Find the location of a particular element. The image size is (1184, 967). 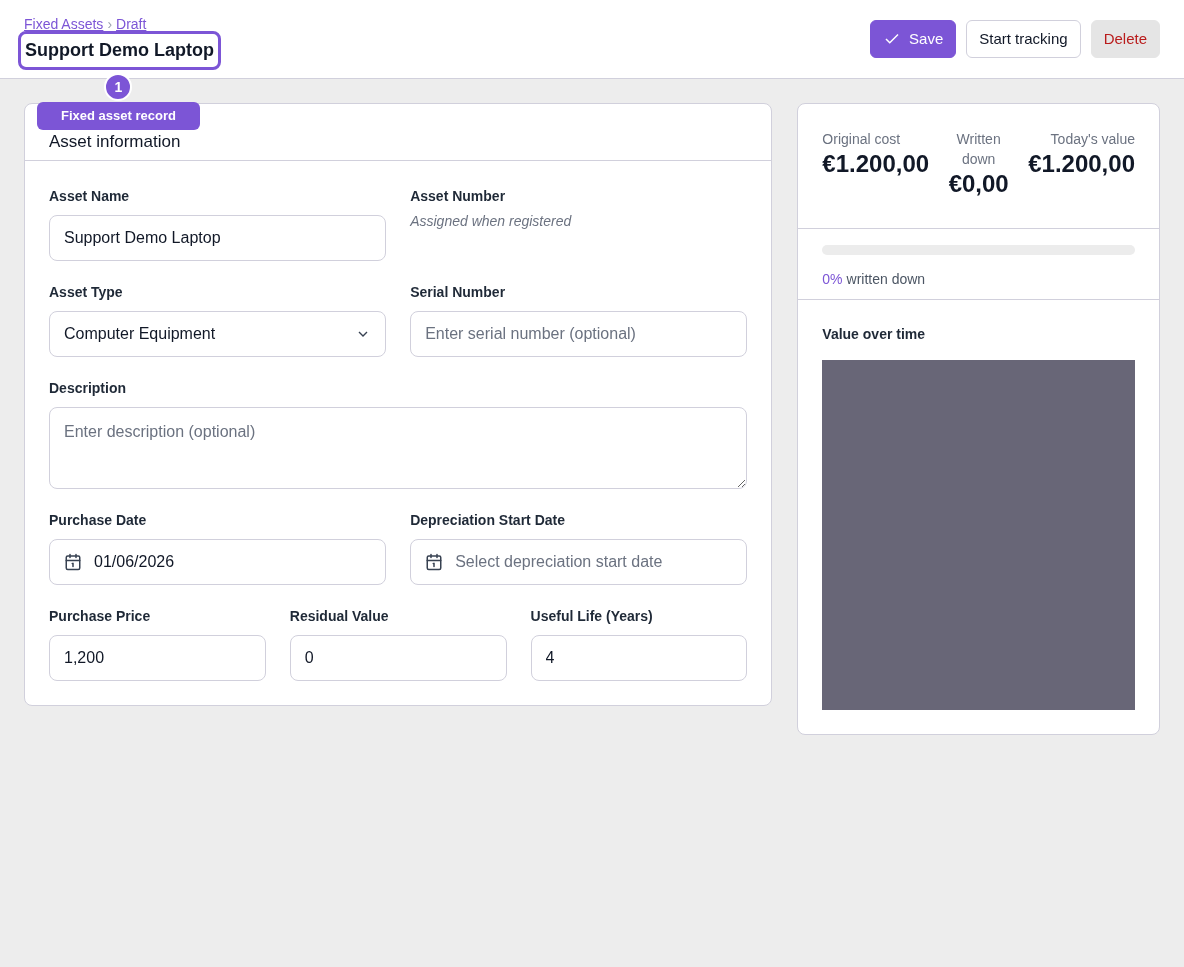

percent-text: 0% is located at coordinates (832, 279).